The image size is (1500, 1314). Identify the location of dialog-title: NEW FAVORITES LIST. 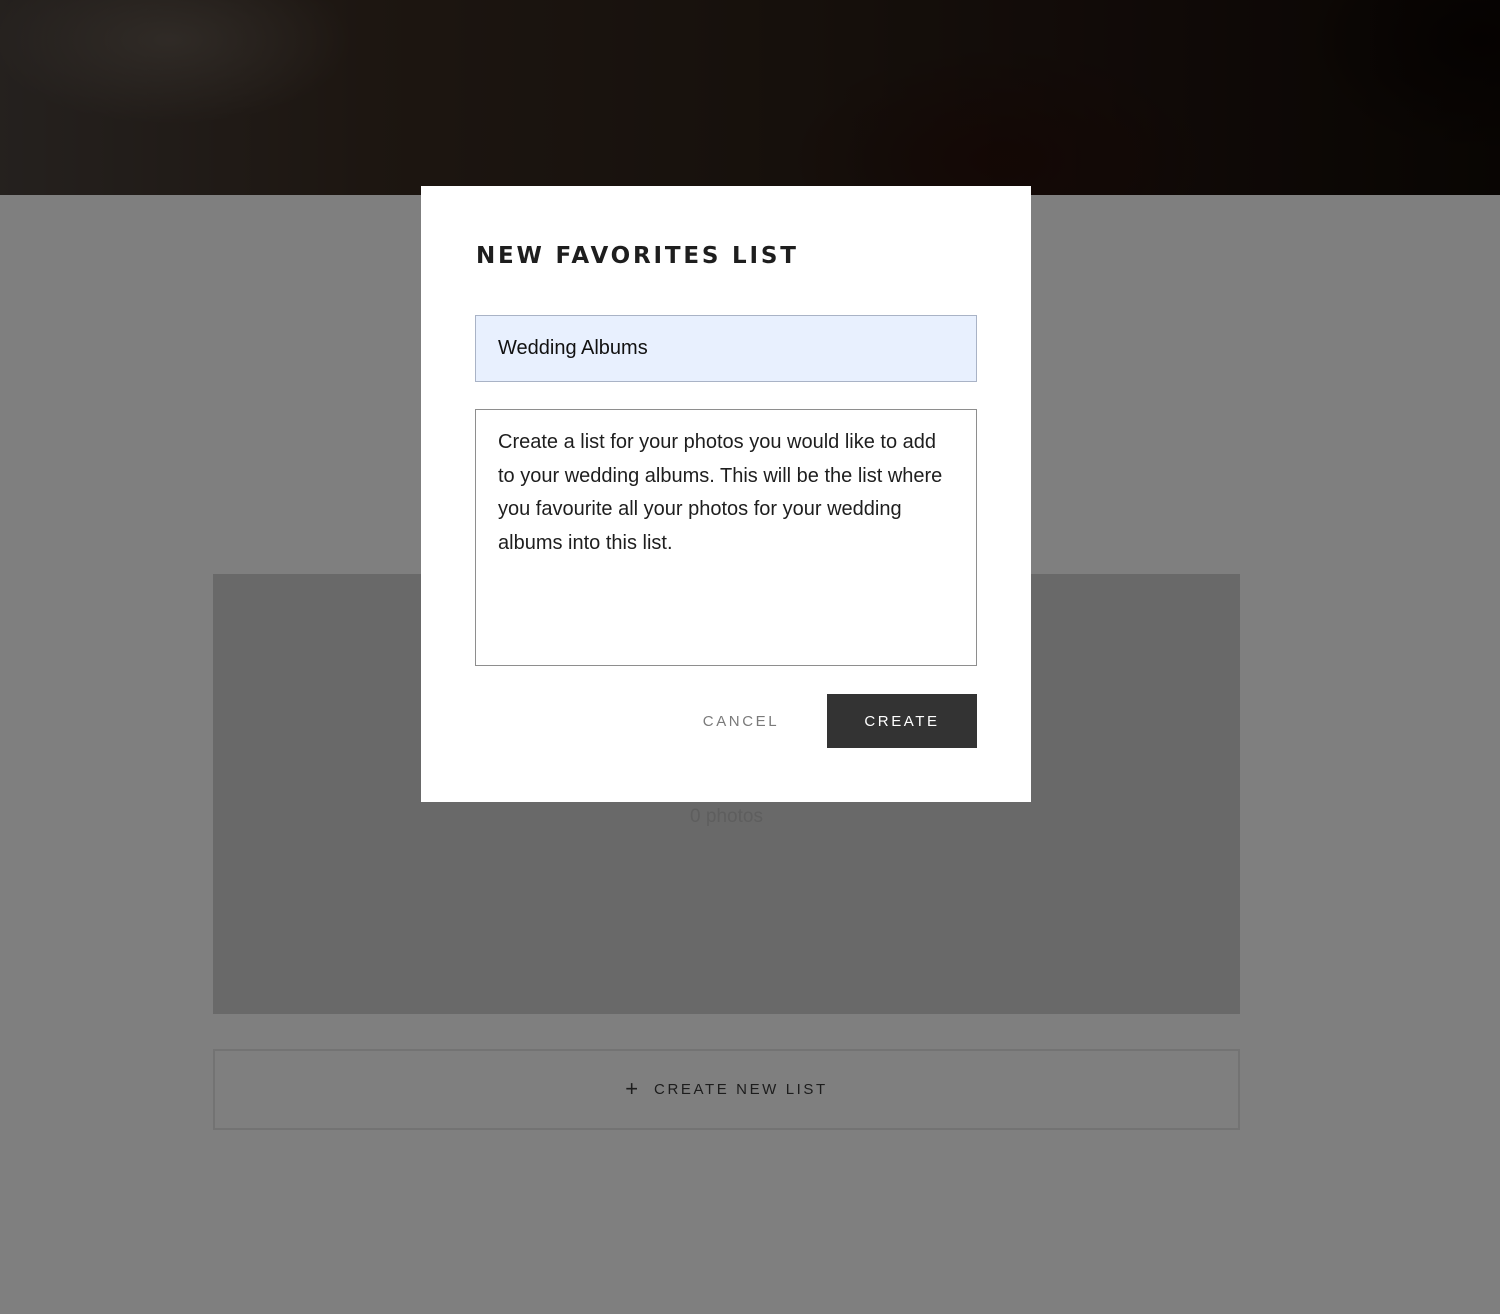
(637, 256).